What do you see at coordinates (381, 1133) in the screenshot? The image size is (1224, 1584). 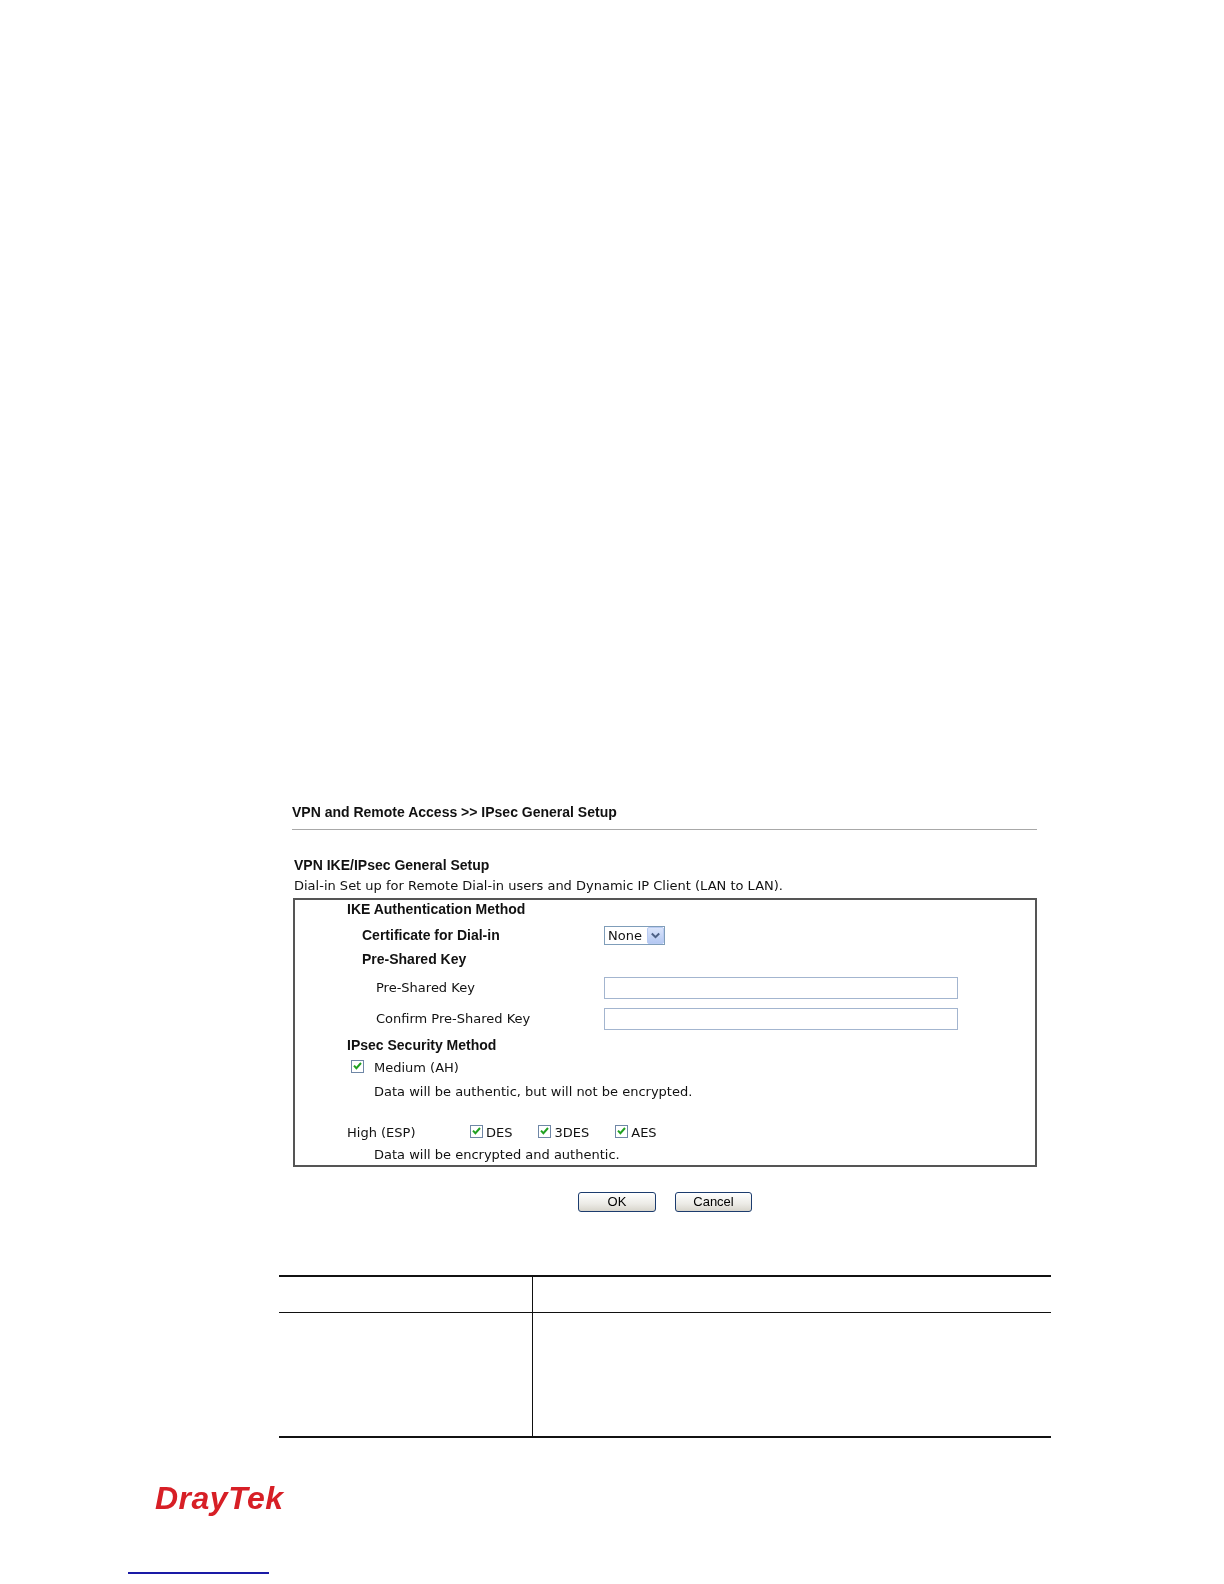 I see `option-label: High (ESP)` at bounding box center [381, 1133].